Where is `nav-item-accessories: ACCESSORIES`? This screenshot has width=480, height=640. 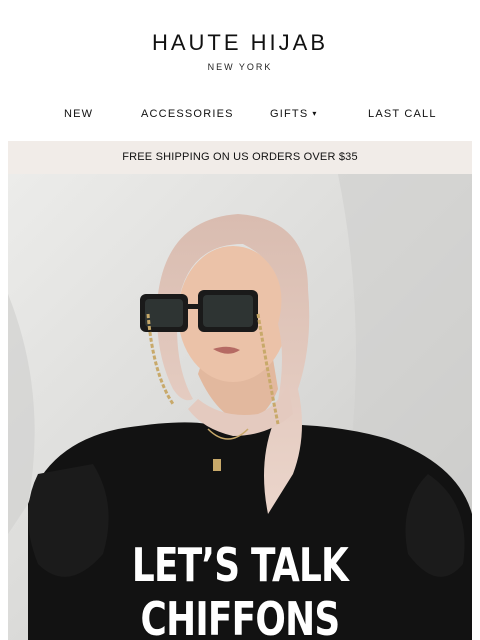 nav-item-accessories: ACCESSORIES is located at coordinates (187, 114).